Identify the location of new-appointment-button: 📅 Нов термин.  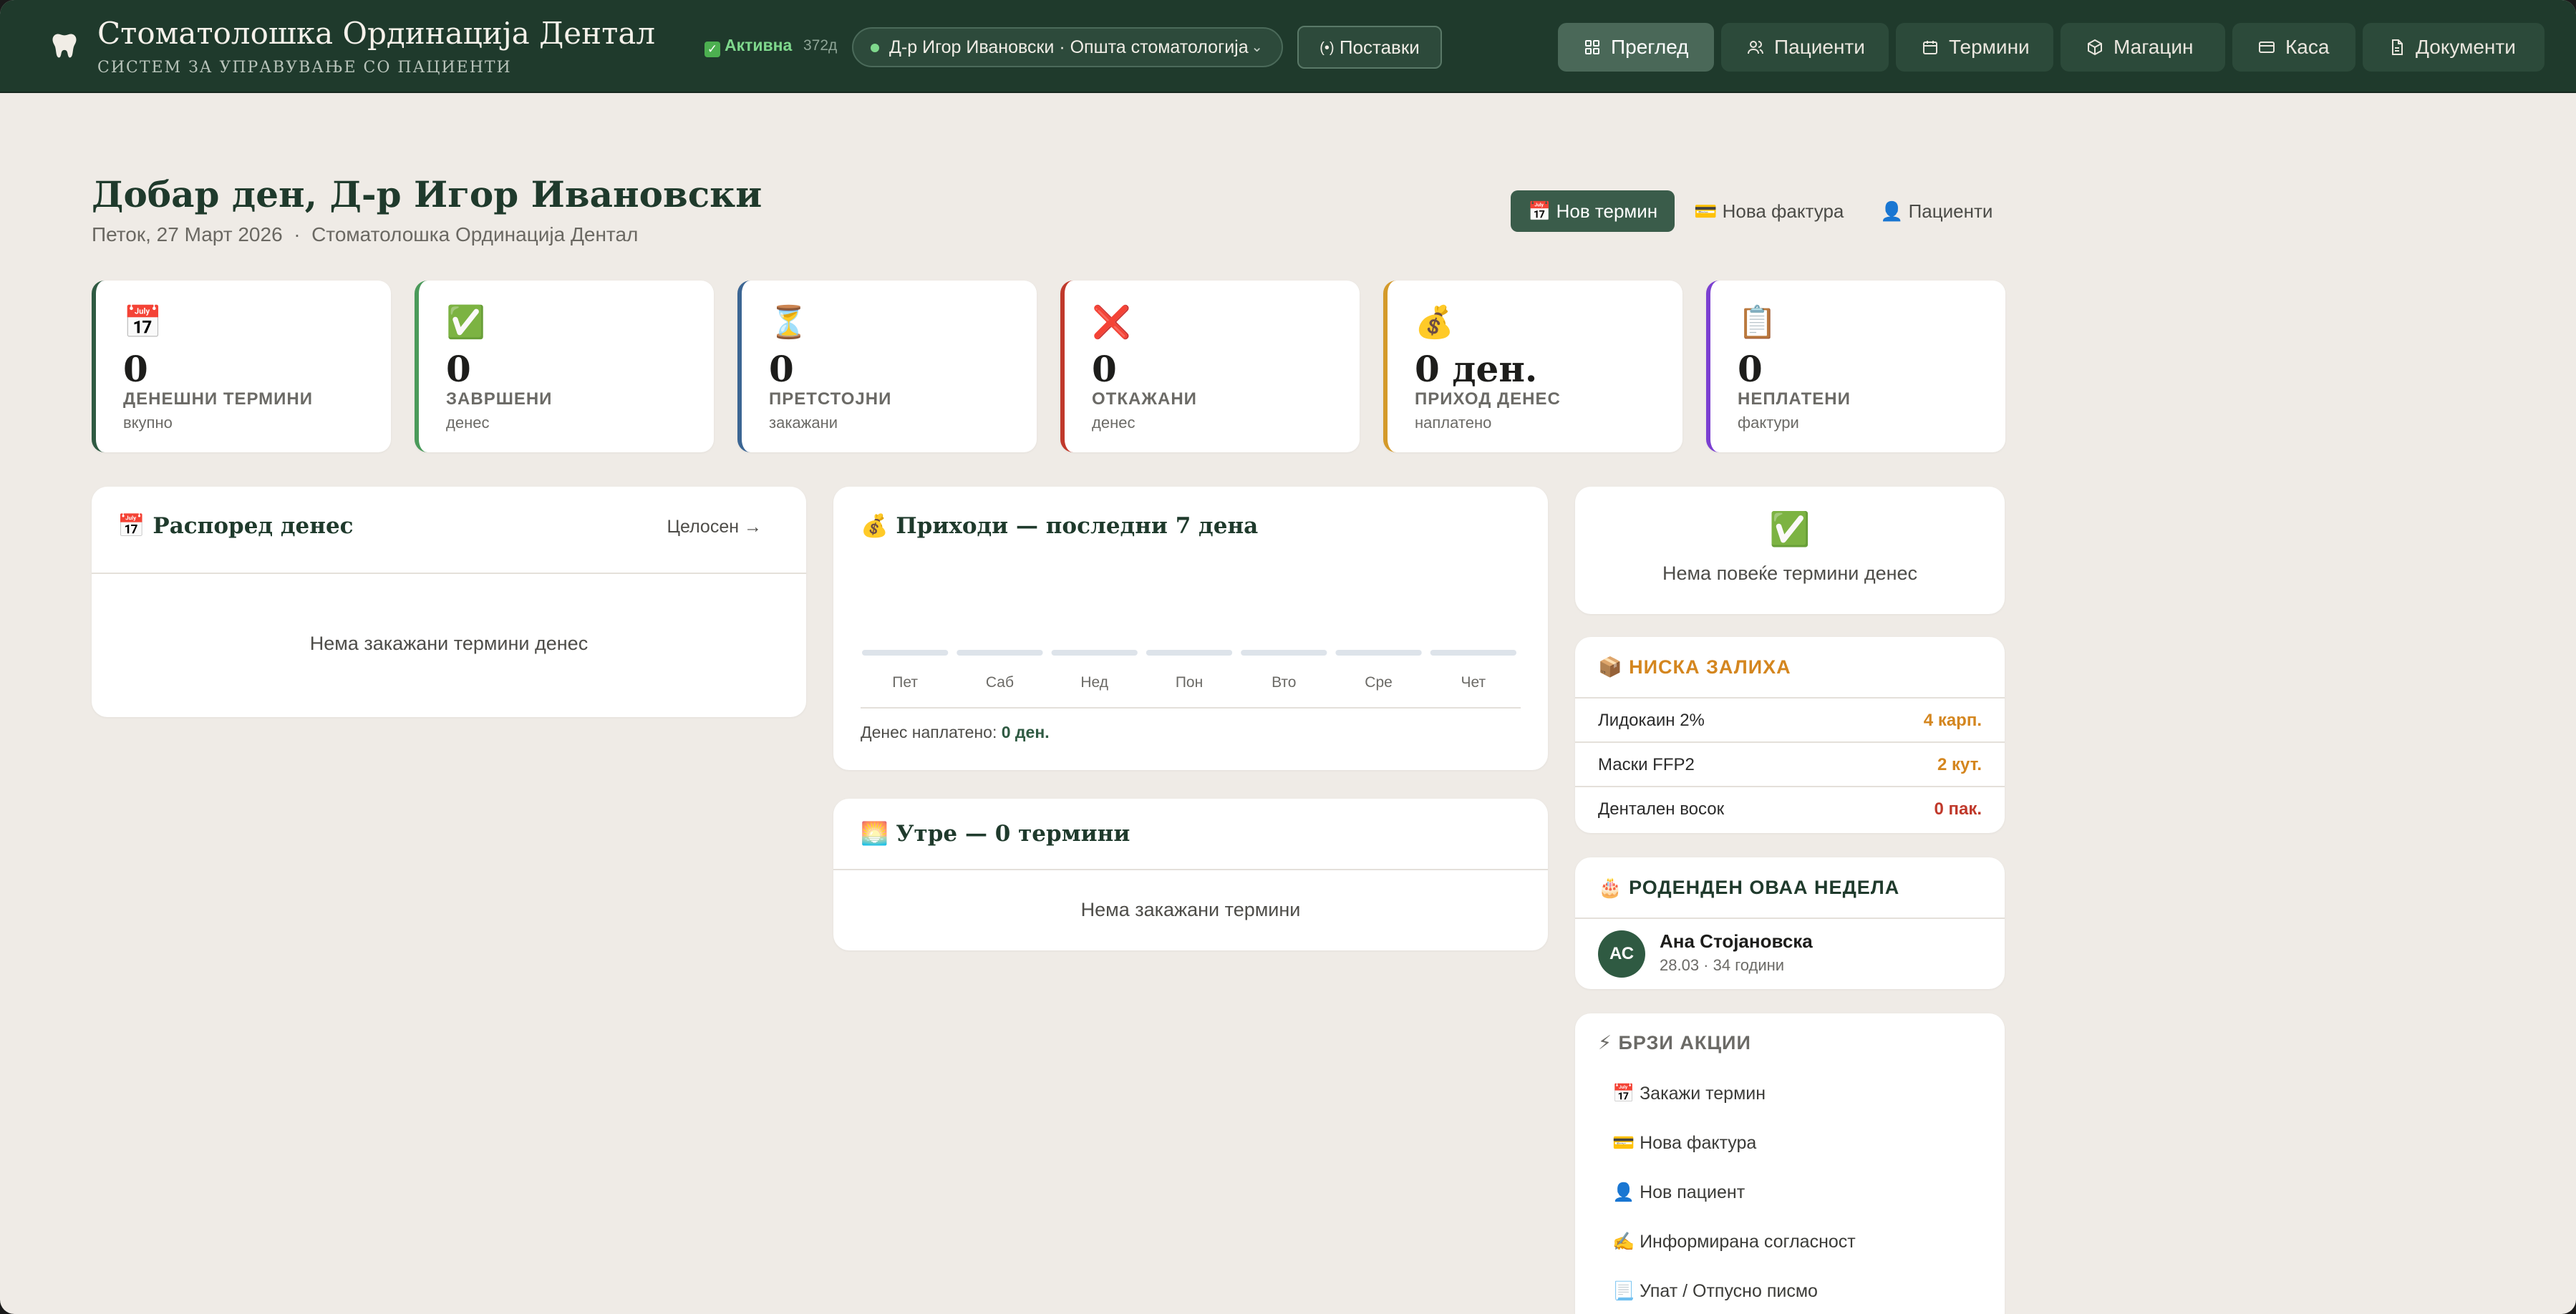
(1593, 211).